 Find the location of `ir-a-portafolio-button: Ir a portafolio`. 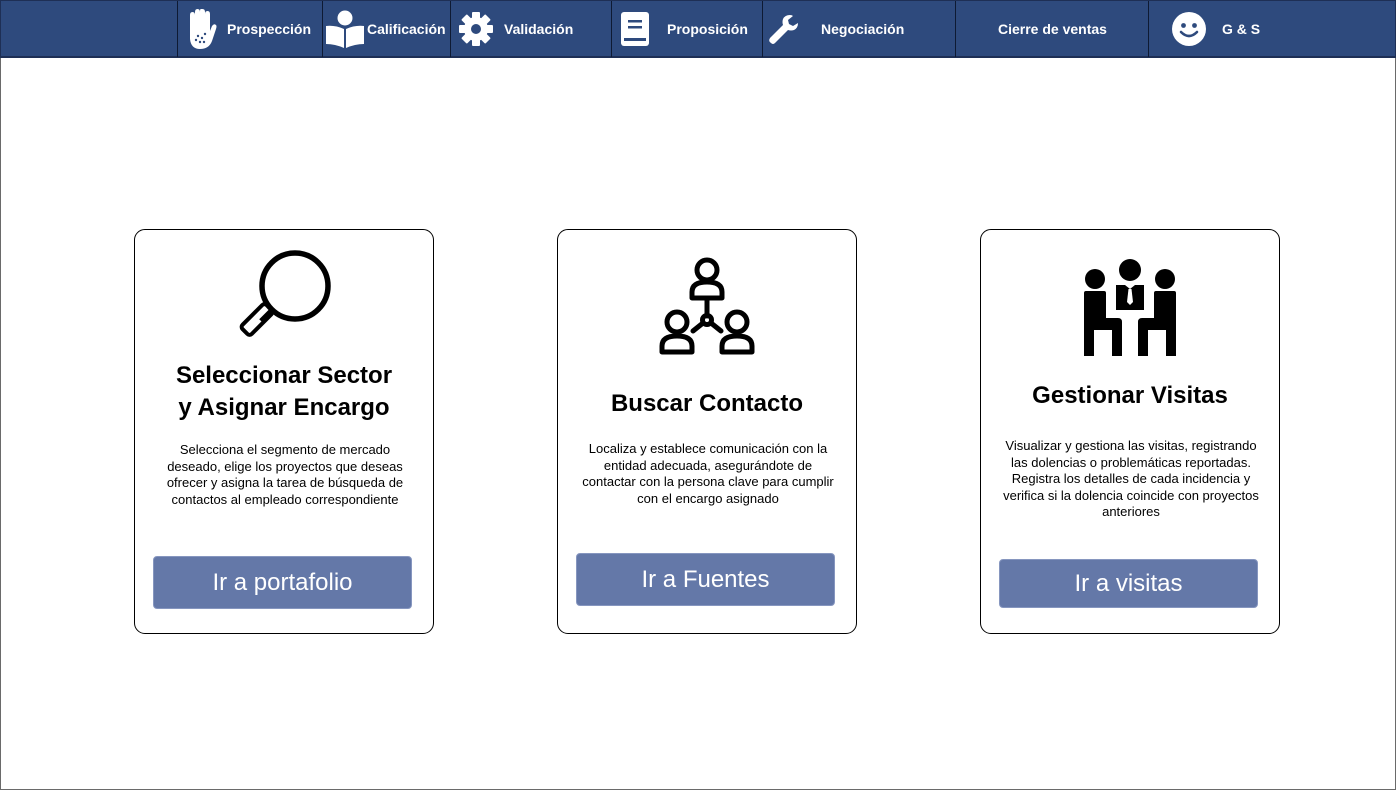

ir-a-portafolio-button: Ir a portafolio is located at coordinates (282, 582).